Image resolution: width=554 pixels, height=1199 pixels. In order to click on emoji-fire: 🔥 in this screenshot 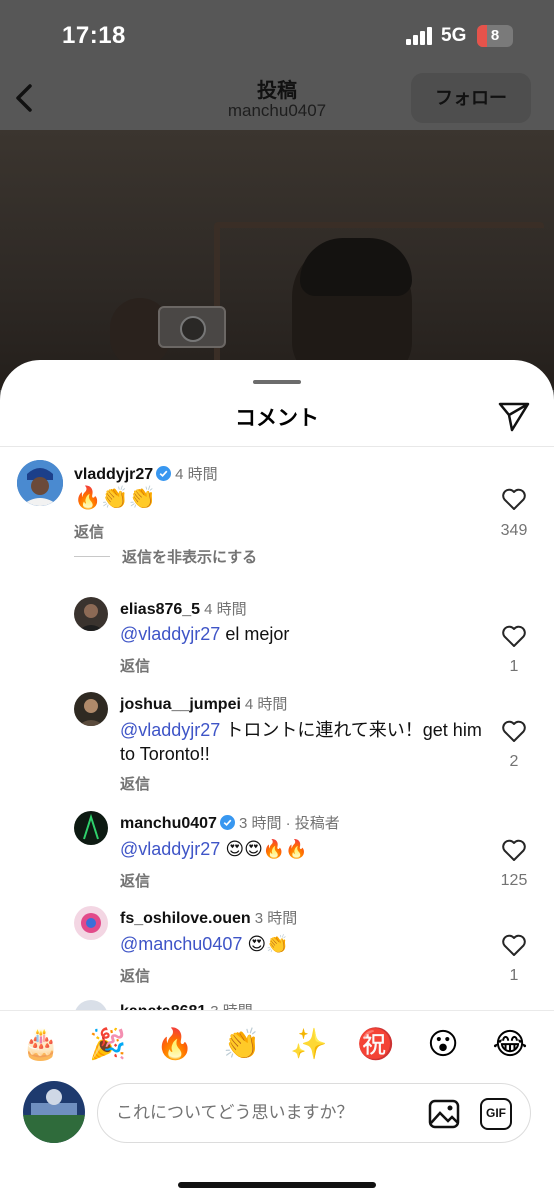, I will do `click(175, 1045)`.